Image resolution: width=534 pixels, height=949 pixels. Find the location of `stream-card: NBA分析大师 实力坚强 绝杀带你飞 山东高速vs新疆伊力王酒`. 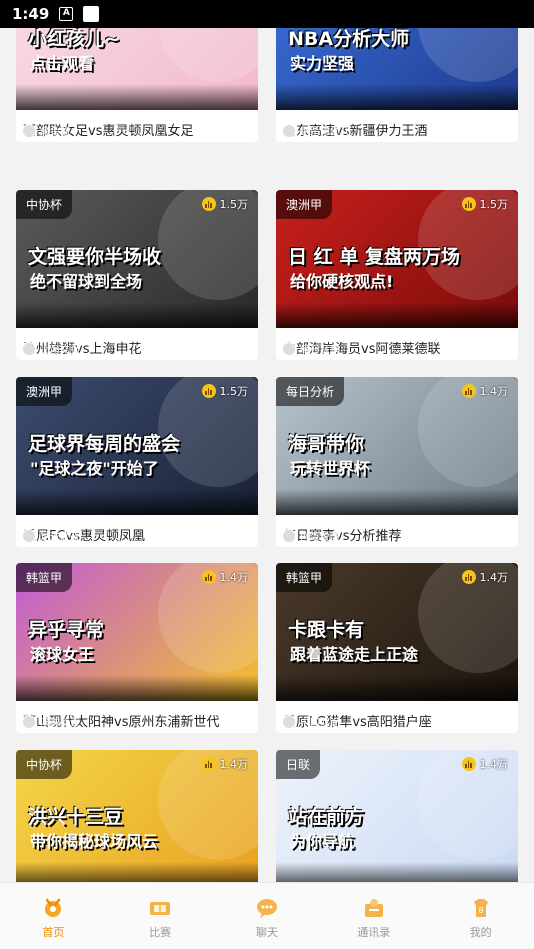

stream-card: NBA分析大师 实力坚强 绝杀带你飞 山东高速vs新疆伊力王酒 is located at coordinates (397, 85).